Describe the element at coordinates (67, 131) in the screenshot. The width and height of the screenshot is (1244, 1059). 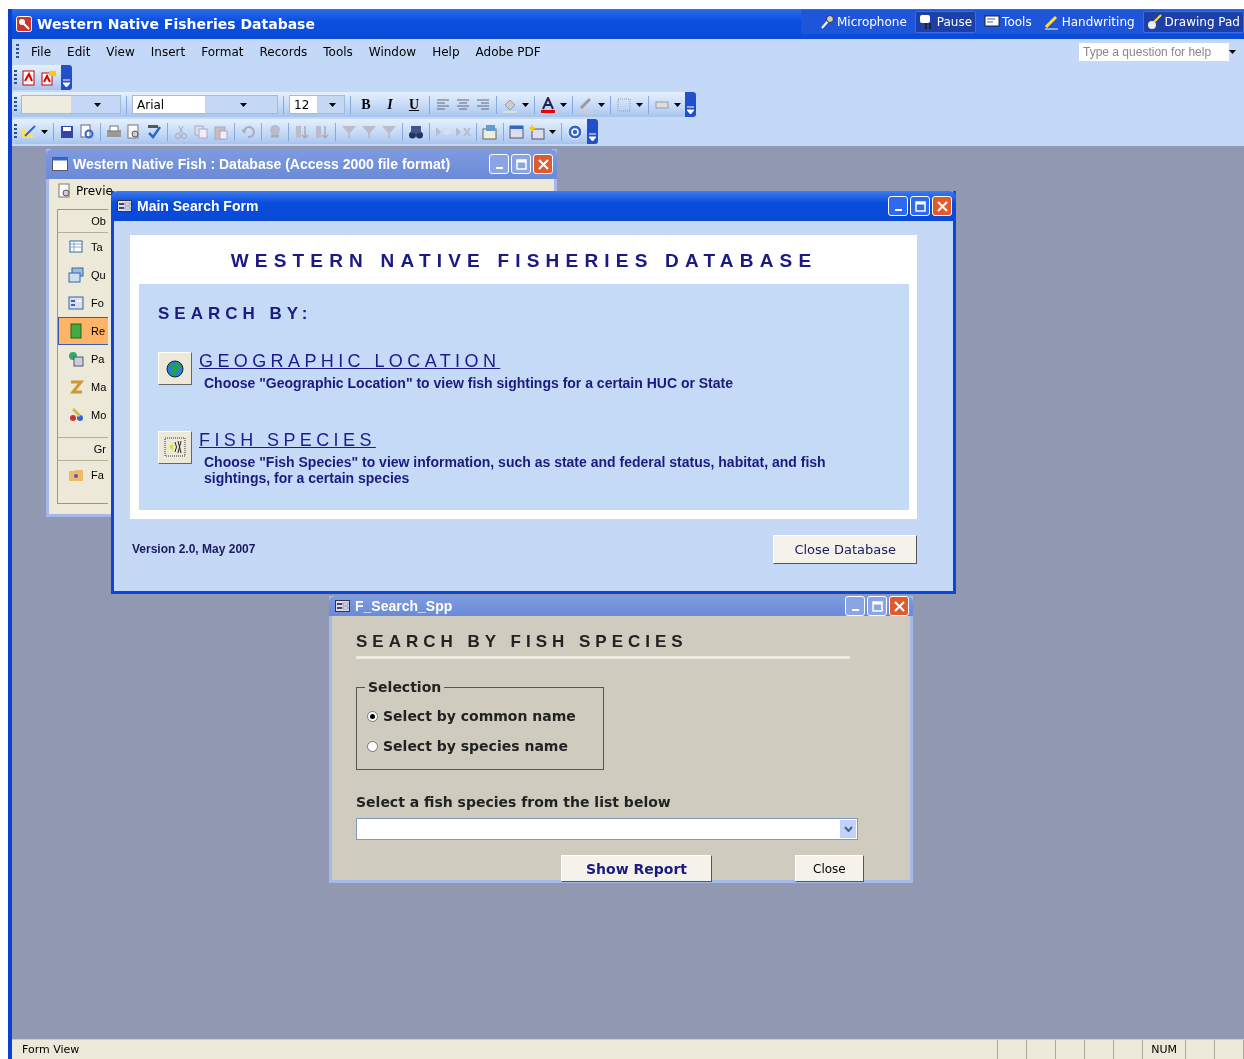
I see `save-icon` at that location.